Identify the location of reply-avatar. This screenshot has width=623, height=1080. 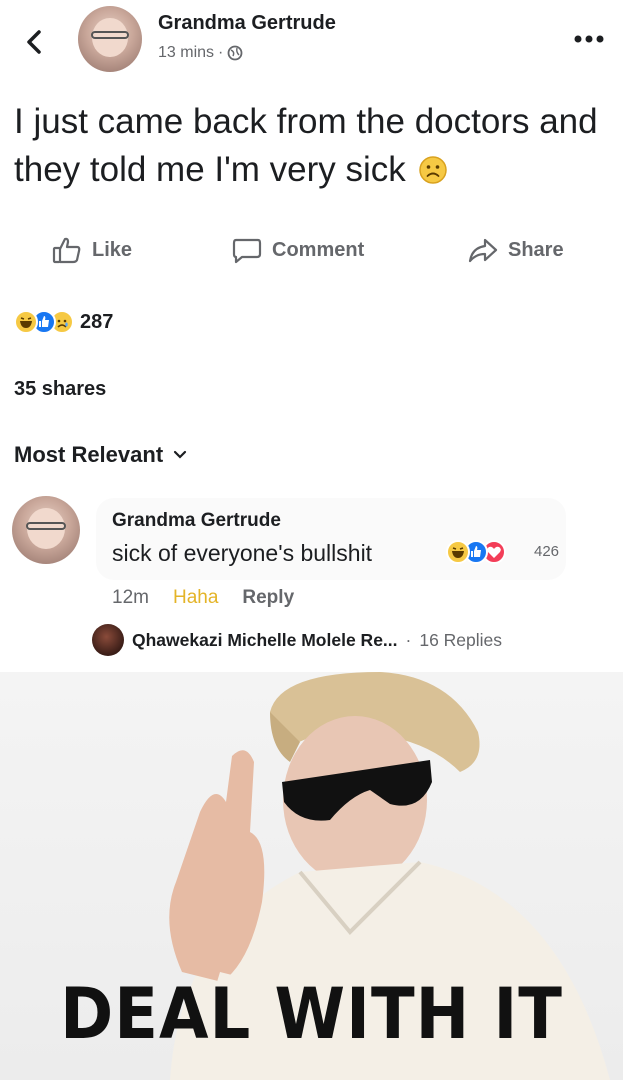
(108, 640).